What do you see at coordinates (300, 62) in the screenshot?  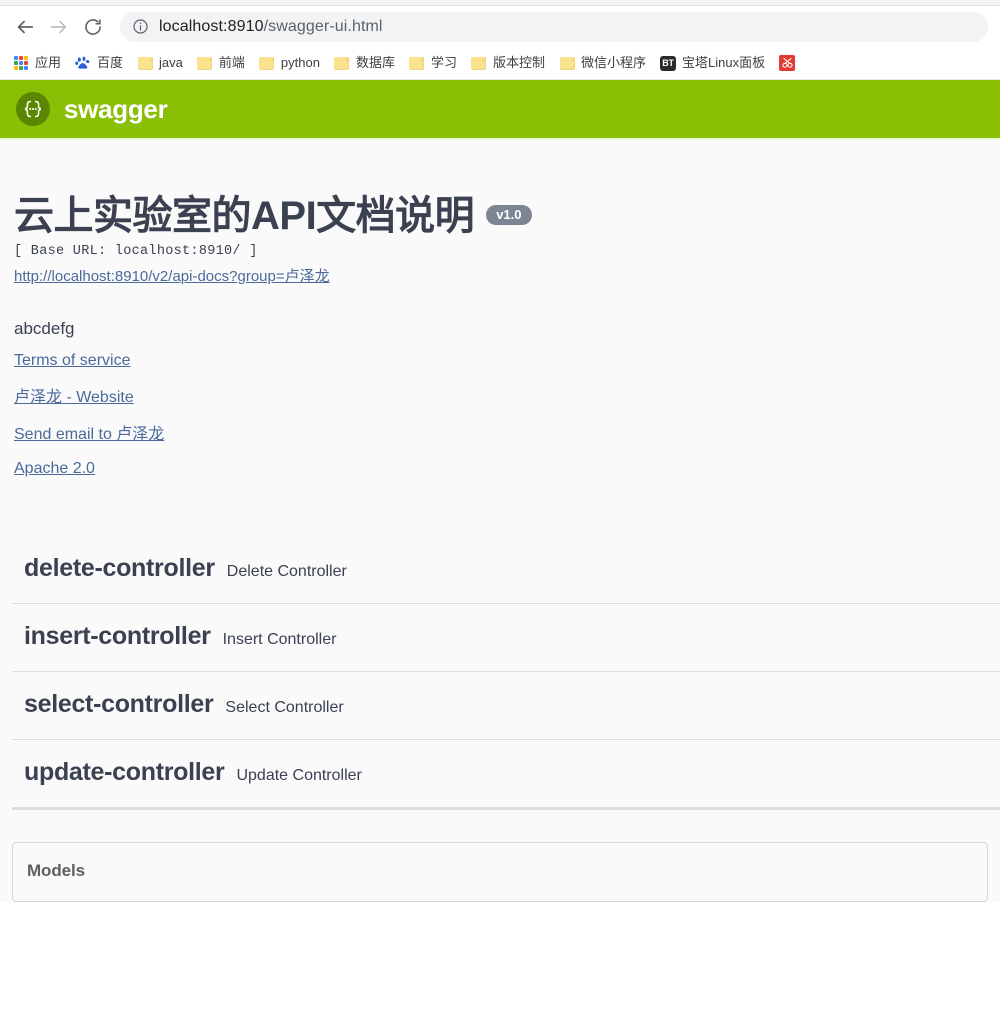 I see `bookmark-label: python` at bounding box center [300, 62].